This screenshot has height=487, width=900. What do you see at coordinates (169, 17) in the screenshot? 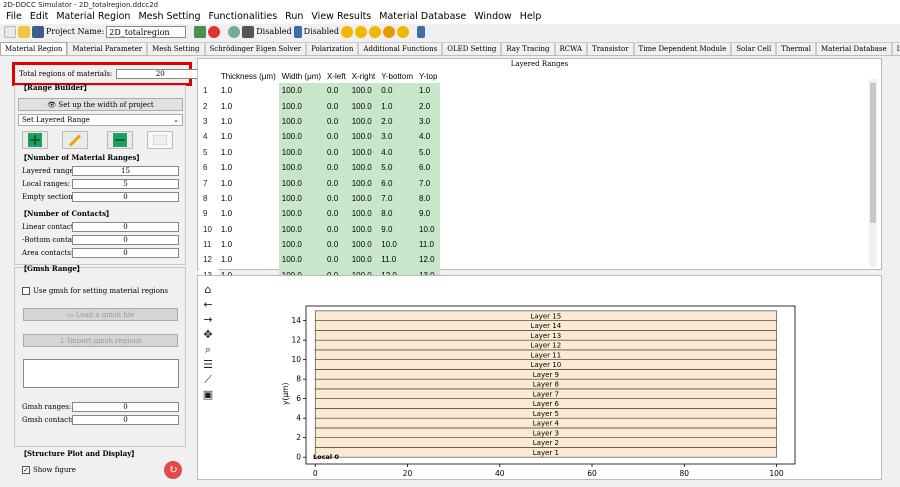
I see `menu-item-mesh-setting: Mesh Setting` at bounding box center [169, 17].